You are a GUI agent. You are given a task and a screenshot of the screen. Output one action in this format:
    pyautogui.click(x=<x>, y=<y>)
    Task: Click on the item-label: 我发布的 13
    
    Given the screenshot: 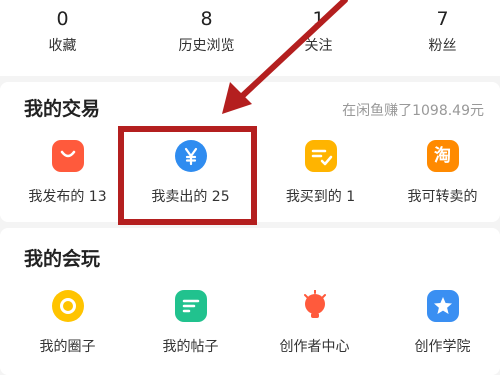 What is the action you would take?
    pyautogui.click(x=67, y=197)
    